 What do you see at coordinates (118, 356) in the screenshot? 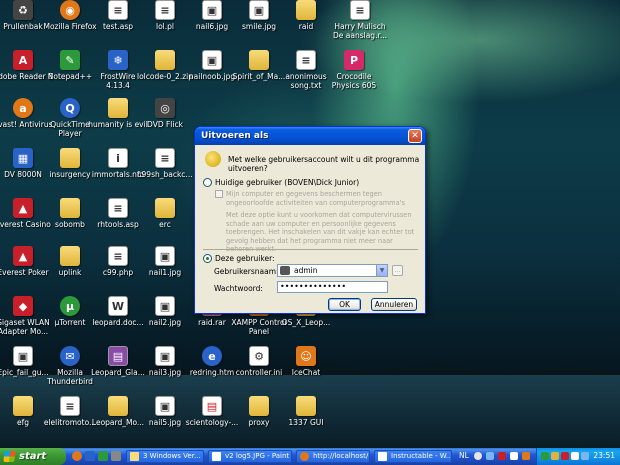
I see `archive-icon: ▤` at bounding box center [118, 356].